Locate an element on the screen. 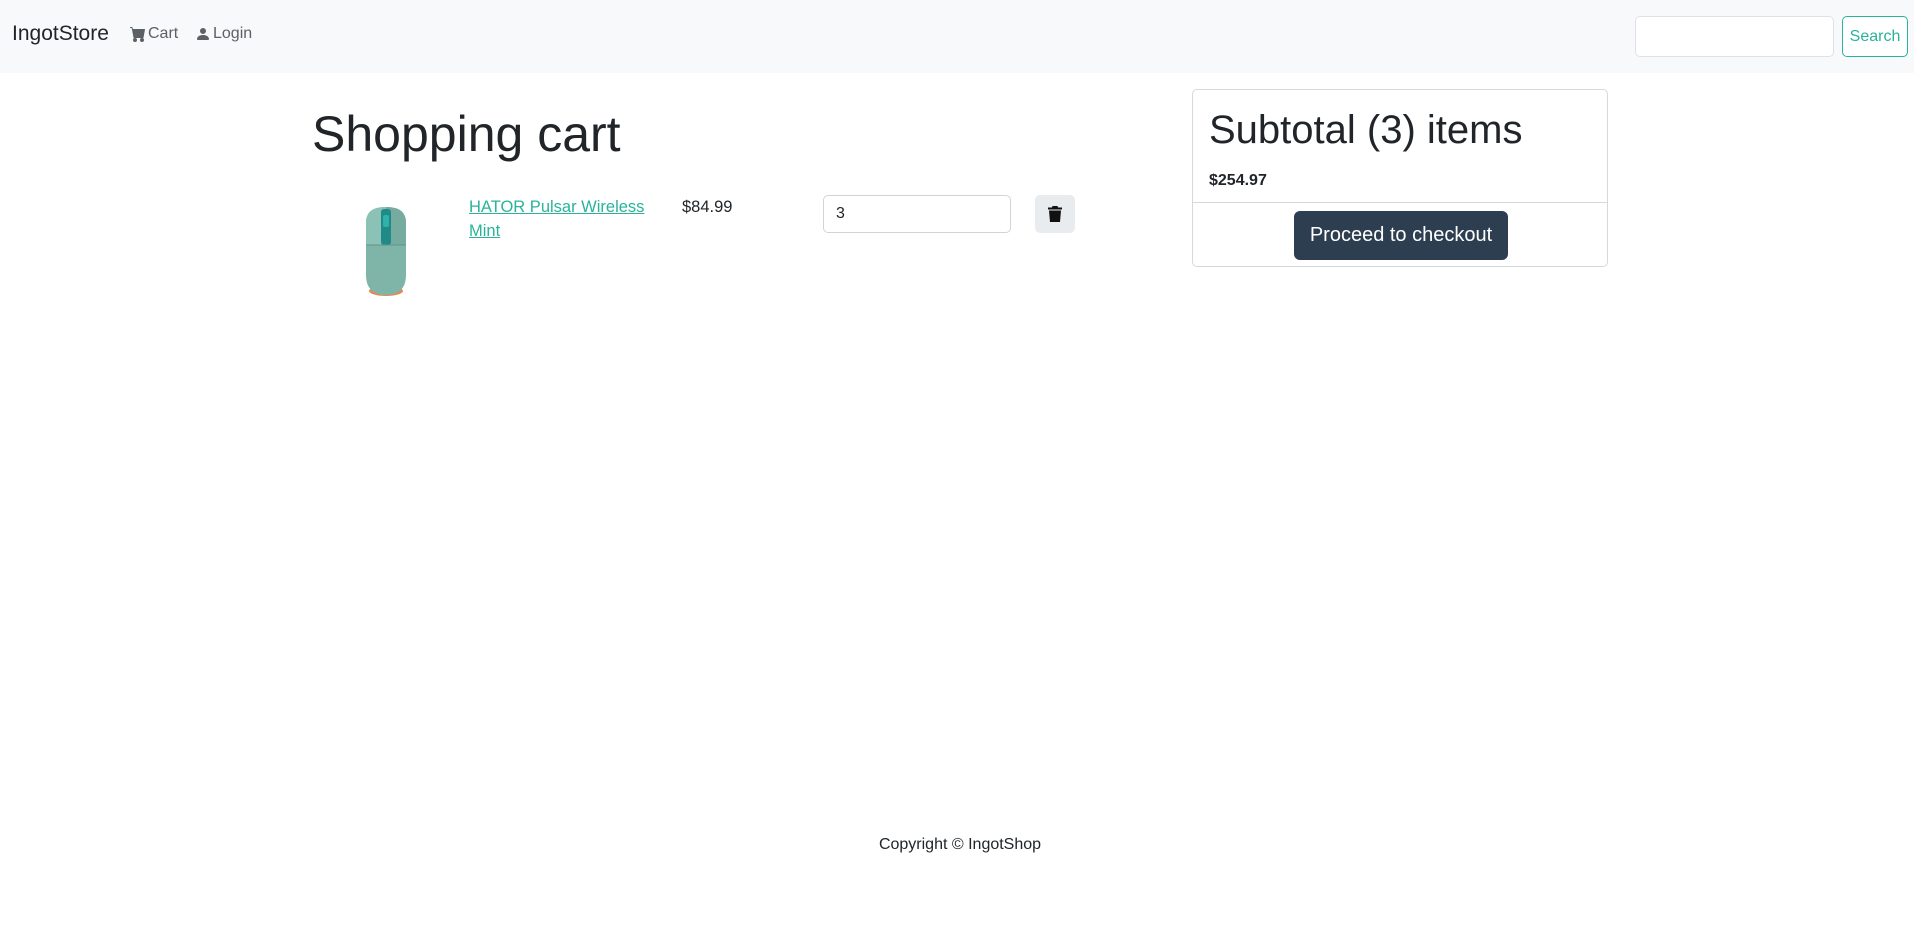 The width and height of the screenshot is (1914, 928). nav-login-link: Login is located at coordinates (223, 34).